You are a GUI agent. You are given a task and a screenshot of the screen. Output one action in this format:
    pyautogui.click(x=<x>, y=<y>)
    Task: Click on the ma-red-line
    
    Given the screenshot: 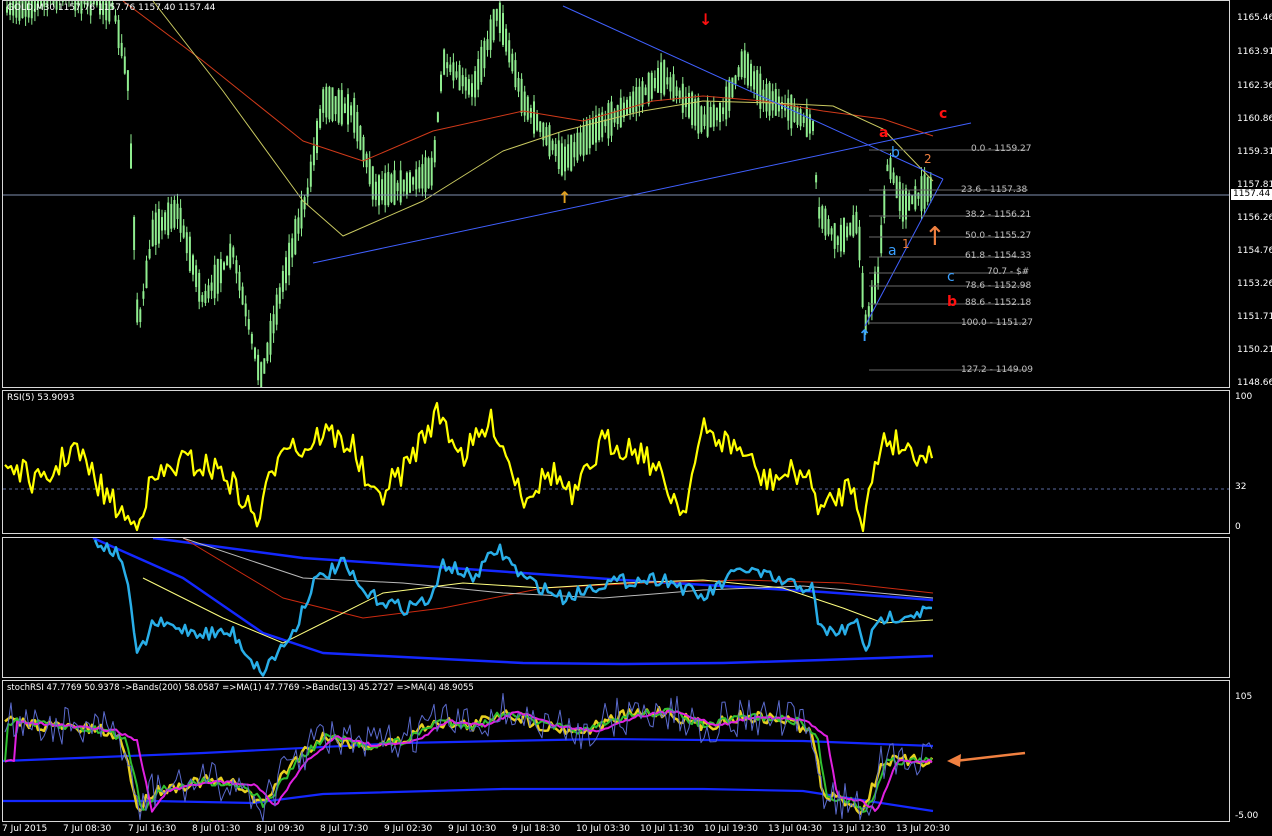 What is the action you would take?
    pyautogui.click(x=558, y=578)
    